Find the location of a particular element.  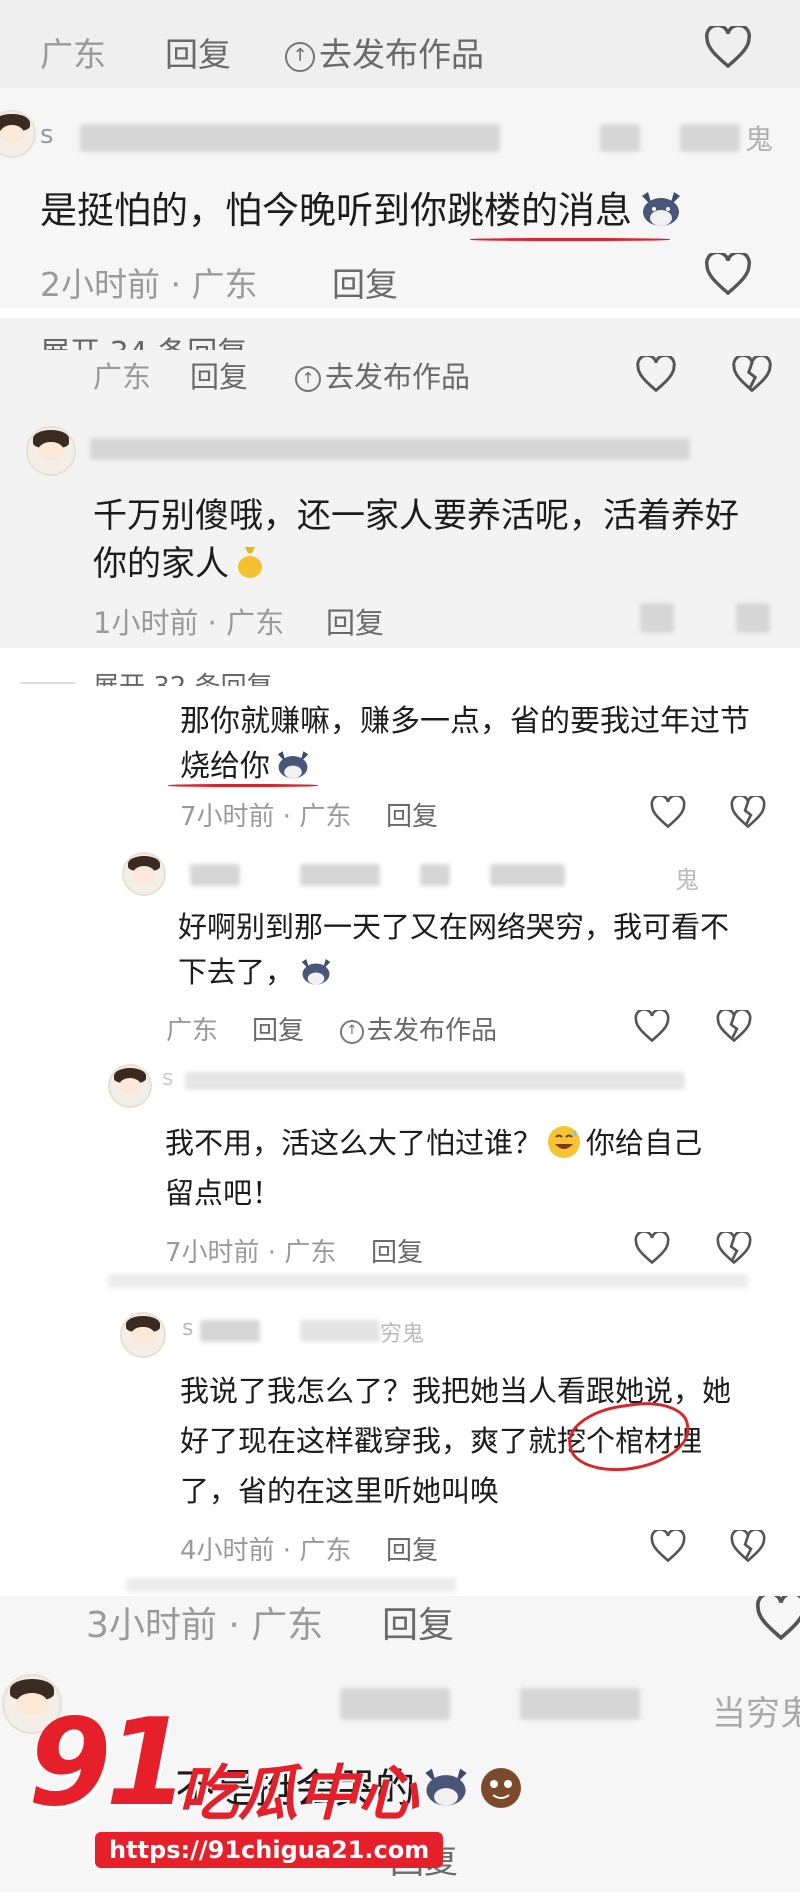

comment-strip-2: s 鬼 是挺怕的，怕今晚听到你跳楼的消息 2小时前 · 广东 回复 is located at coordinates (400, 198).